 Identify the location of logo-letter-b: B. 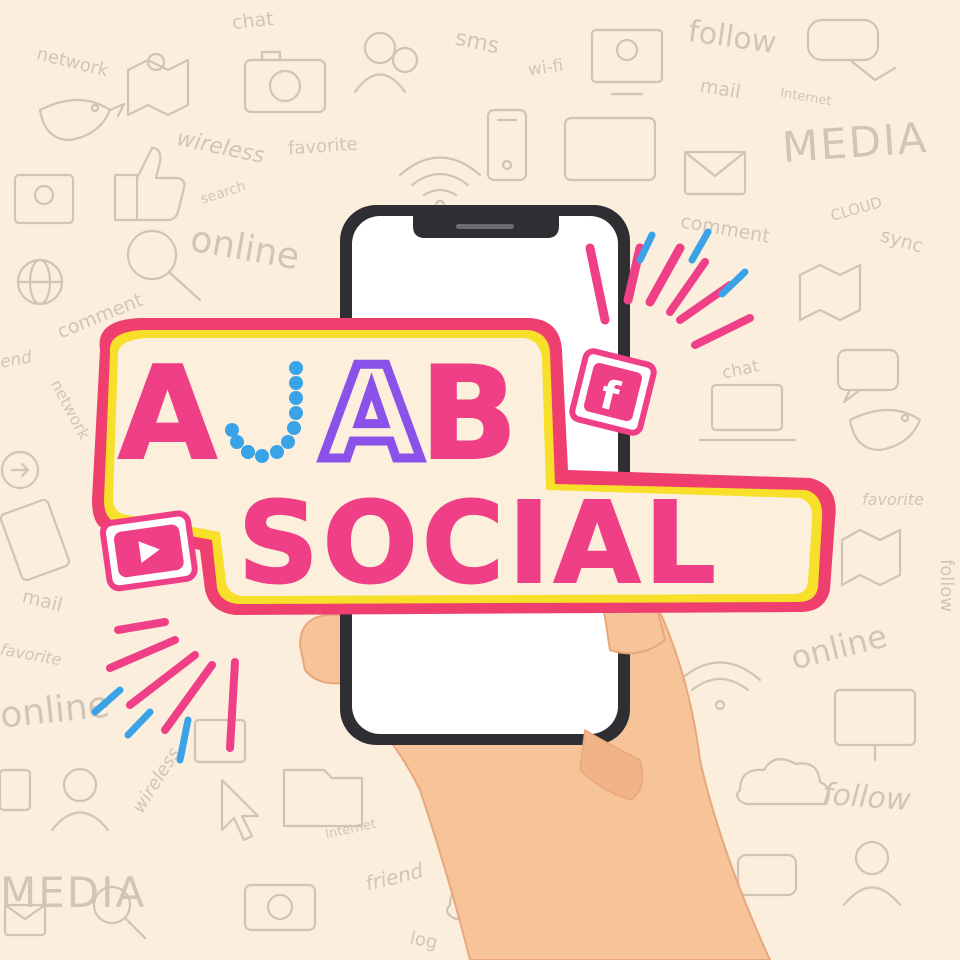
(469, 414).